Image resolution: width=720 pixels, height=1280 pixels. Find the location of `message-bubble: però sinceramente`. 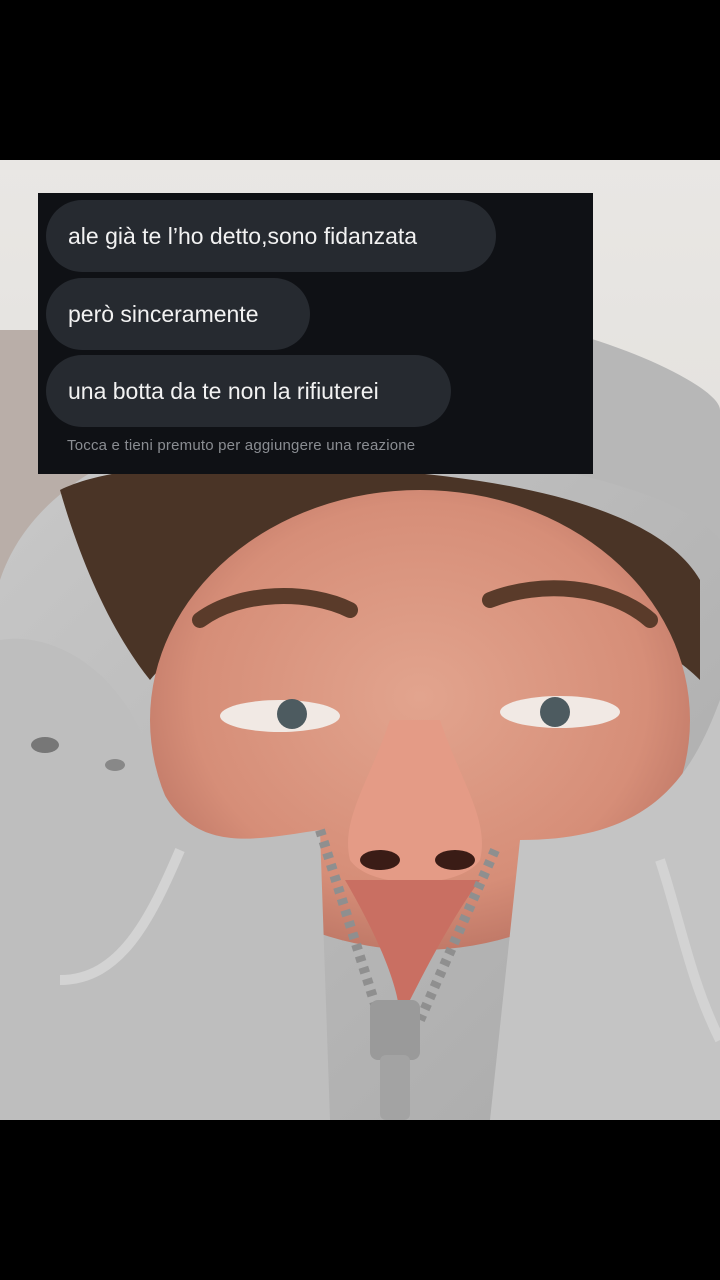

message-bubble: però sinceramente is located at coordinates (178, 314).